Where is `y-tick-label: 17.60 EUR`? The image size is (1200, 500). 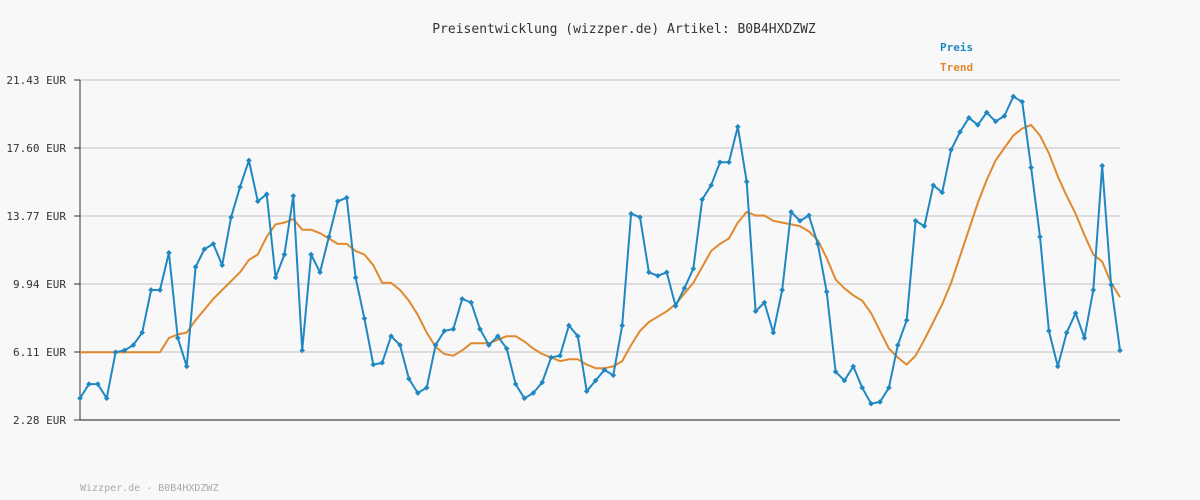 y-tick-label: 17.60 EUR is located at coordinates (36, 148).